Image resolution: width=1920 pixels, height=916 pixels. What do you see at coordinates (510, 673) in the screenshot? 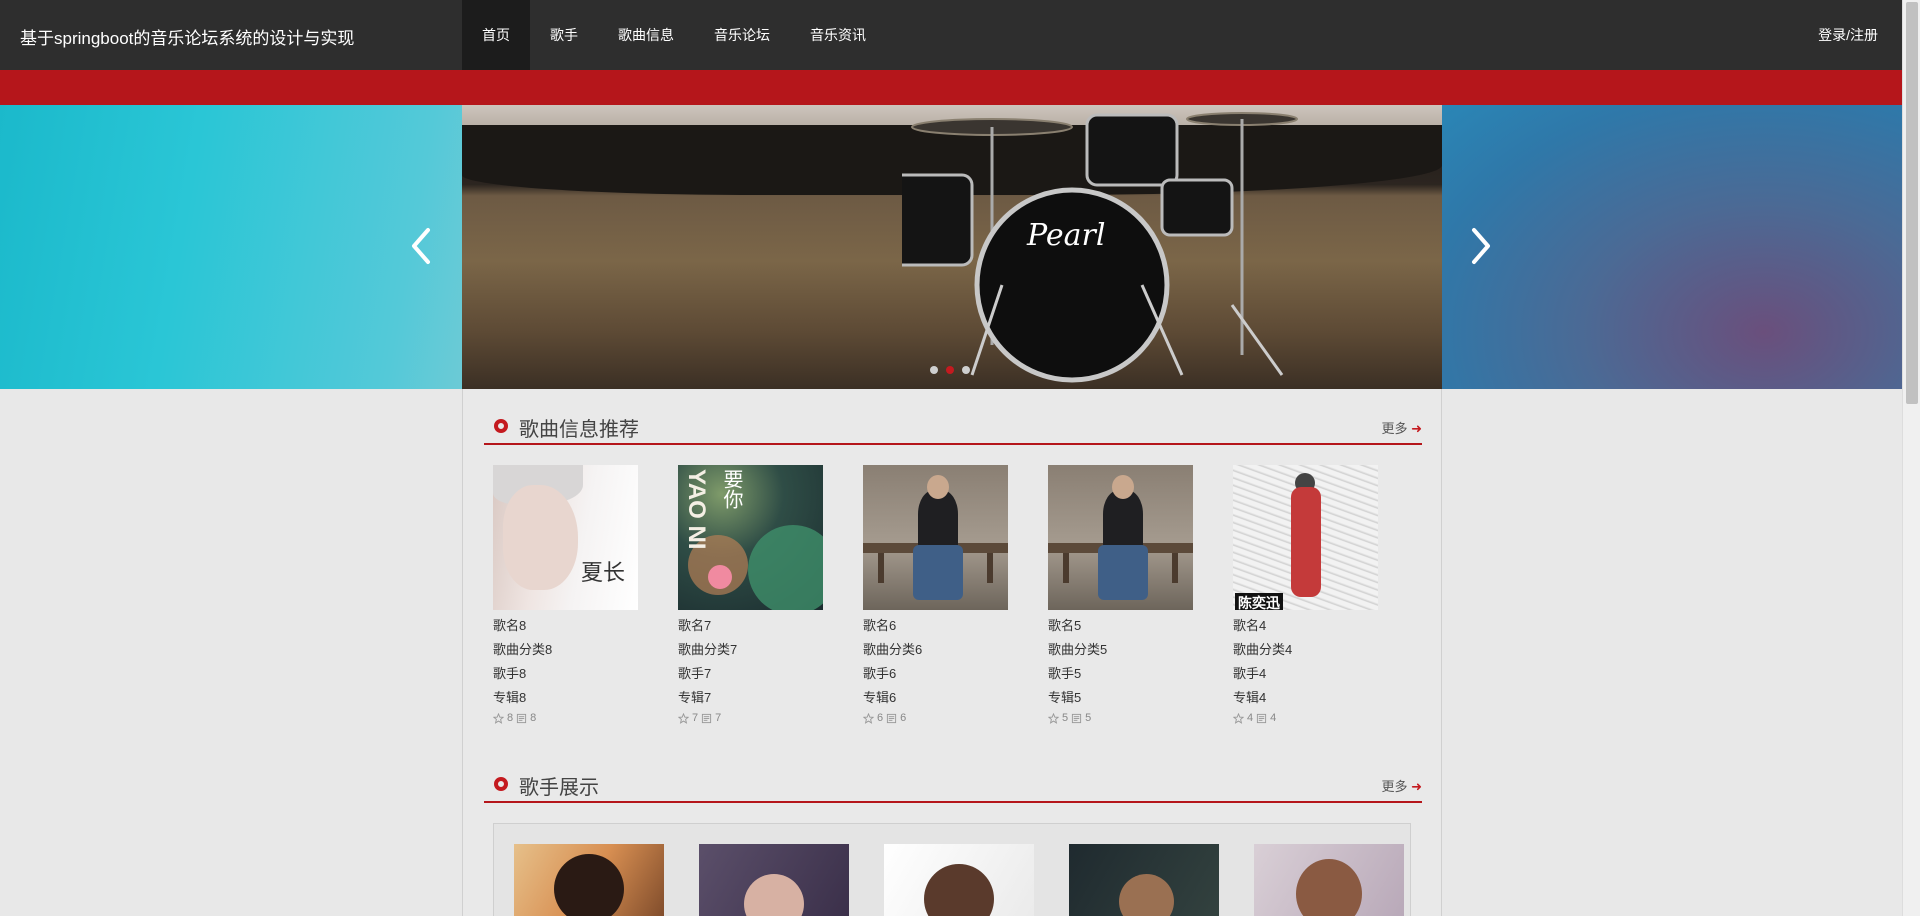
I see `song-singer: 歌手8` at bounding box center [510, 673].